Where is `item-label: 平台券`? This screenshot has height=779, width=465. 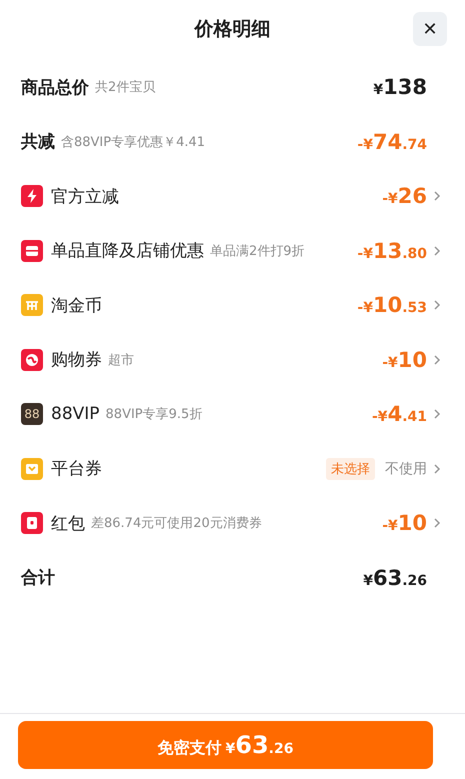 item-label: 平台券 is located at coordinates (76, 469).